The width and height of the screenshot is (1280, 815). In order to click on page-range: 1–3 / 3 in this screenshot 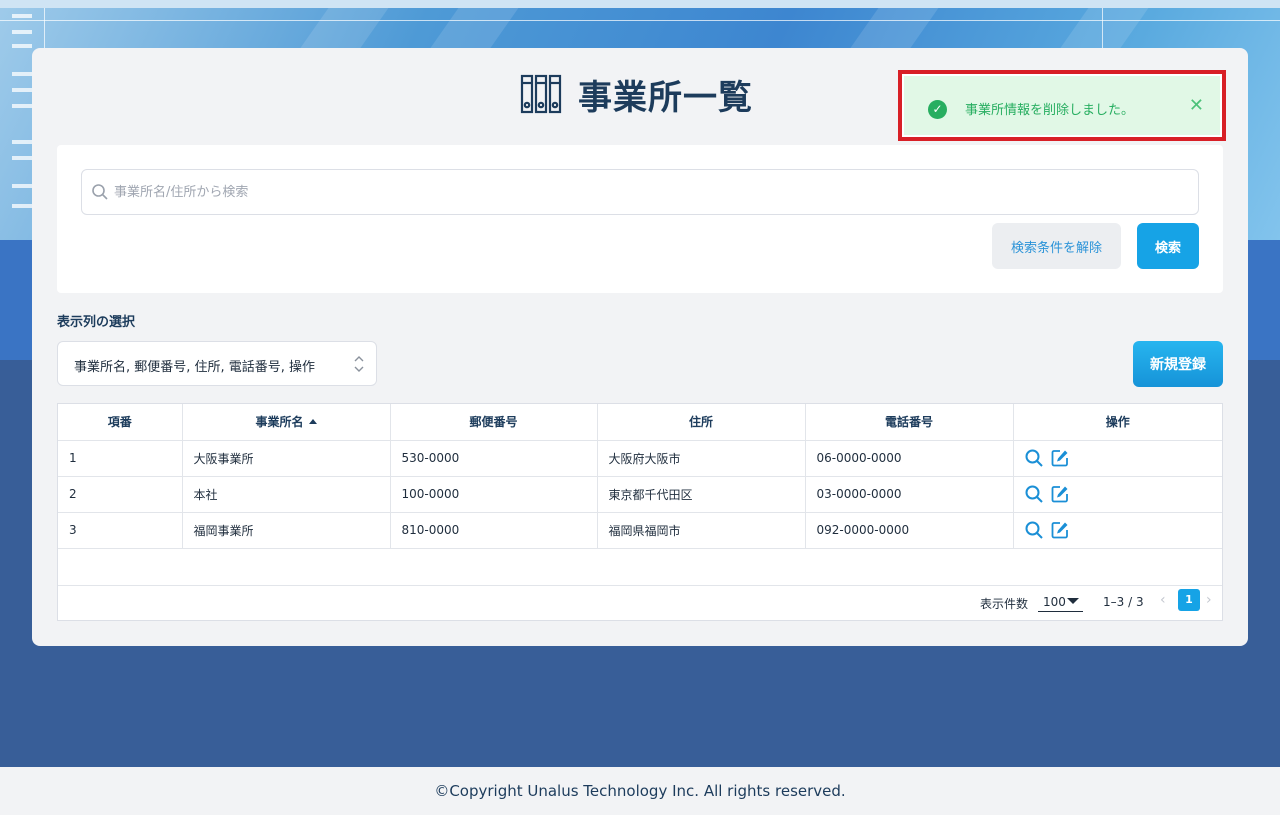, I will do `click(1123, 602)`.